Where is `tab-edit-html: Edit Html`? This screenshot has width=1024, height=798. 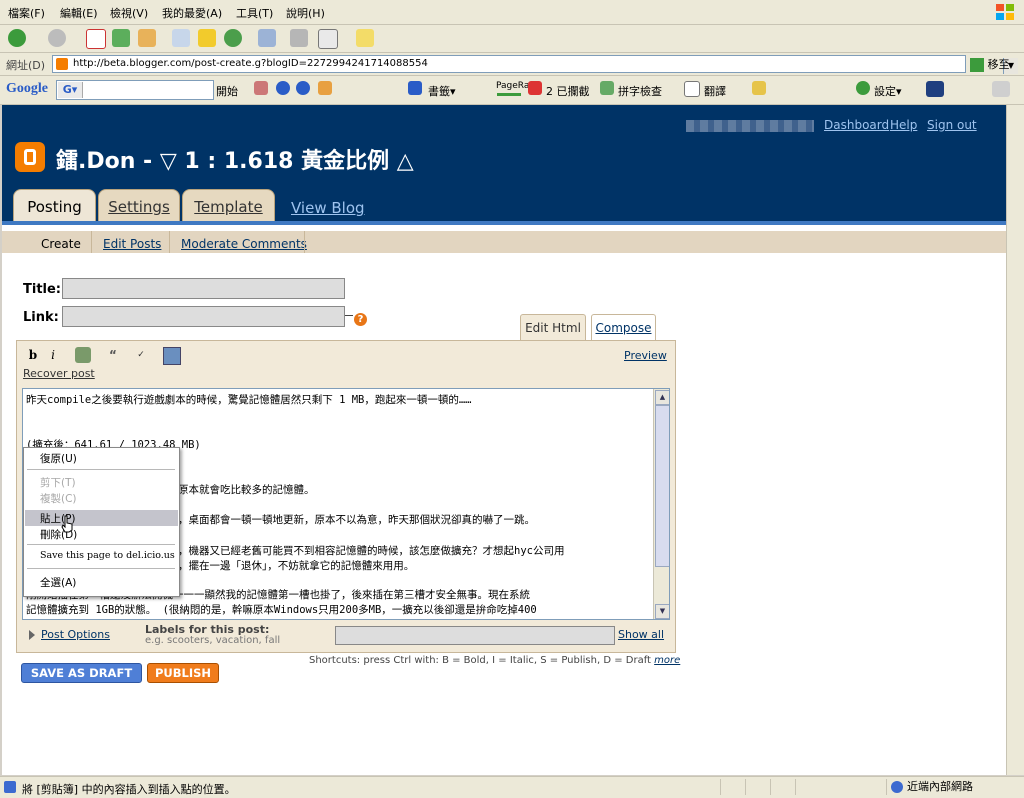
tab-edit-html: Edit Html is located at coordinates (553, 327).